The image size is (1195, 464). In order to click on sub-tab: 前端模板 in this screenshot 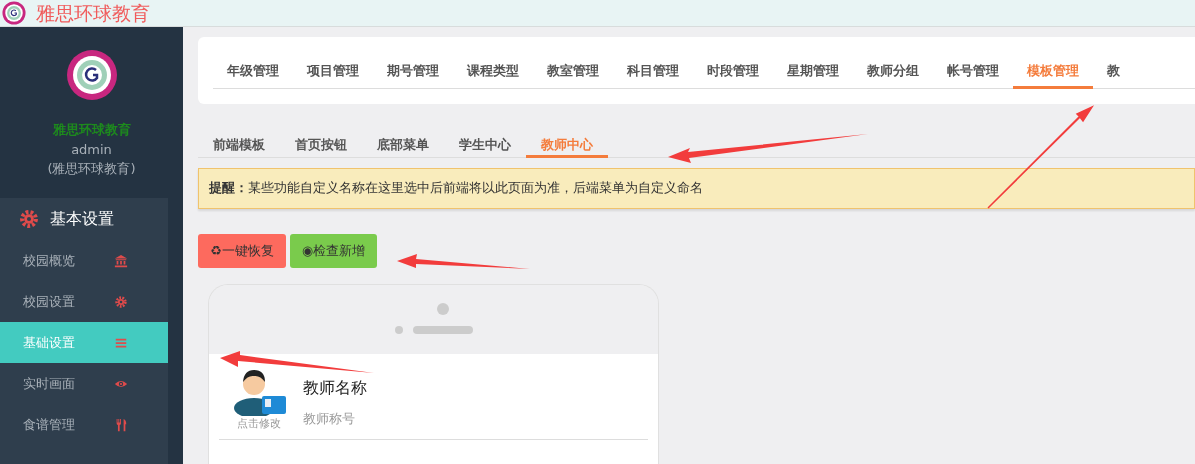, I will do `click(239, 144)`.